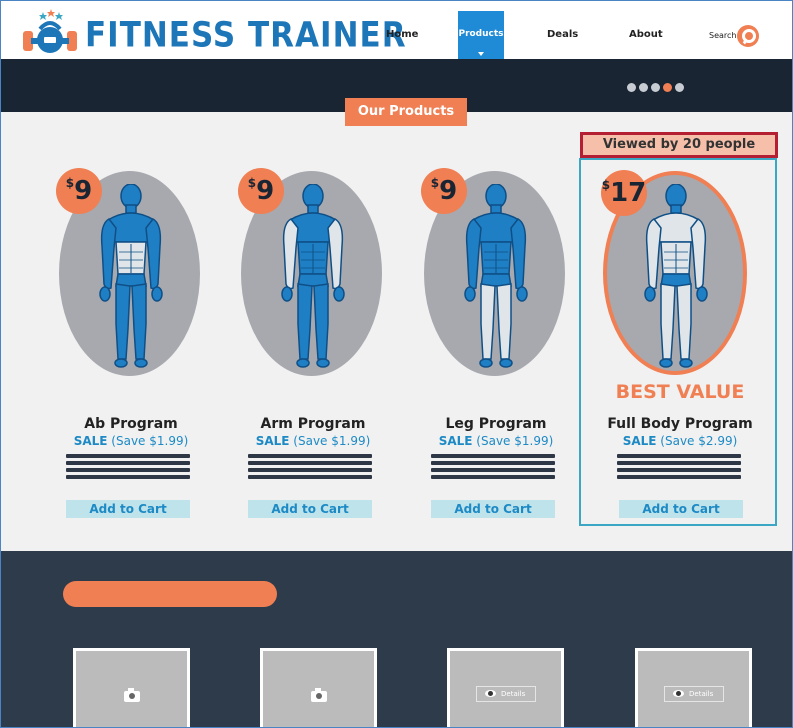  I want to click on best-value-label: BEST VALUE, so click(680, 392).